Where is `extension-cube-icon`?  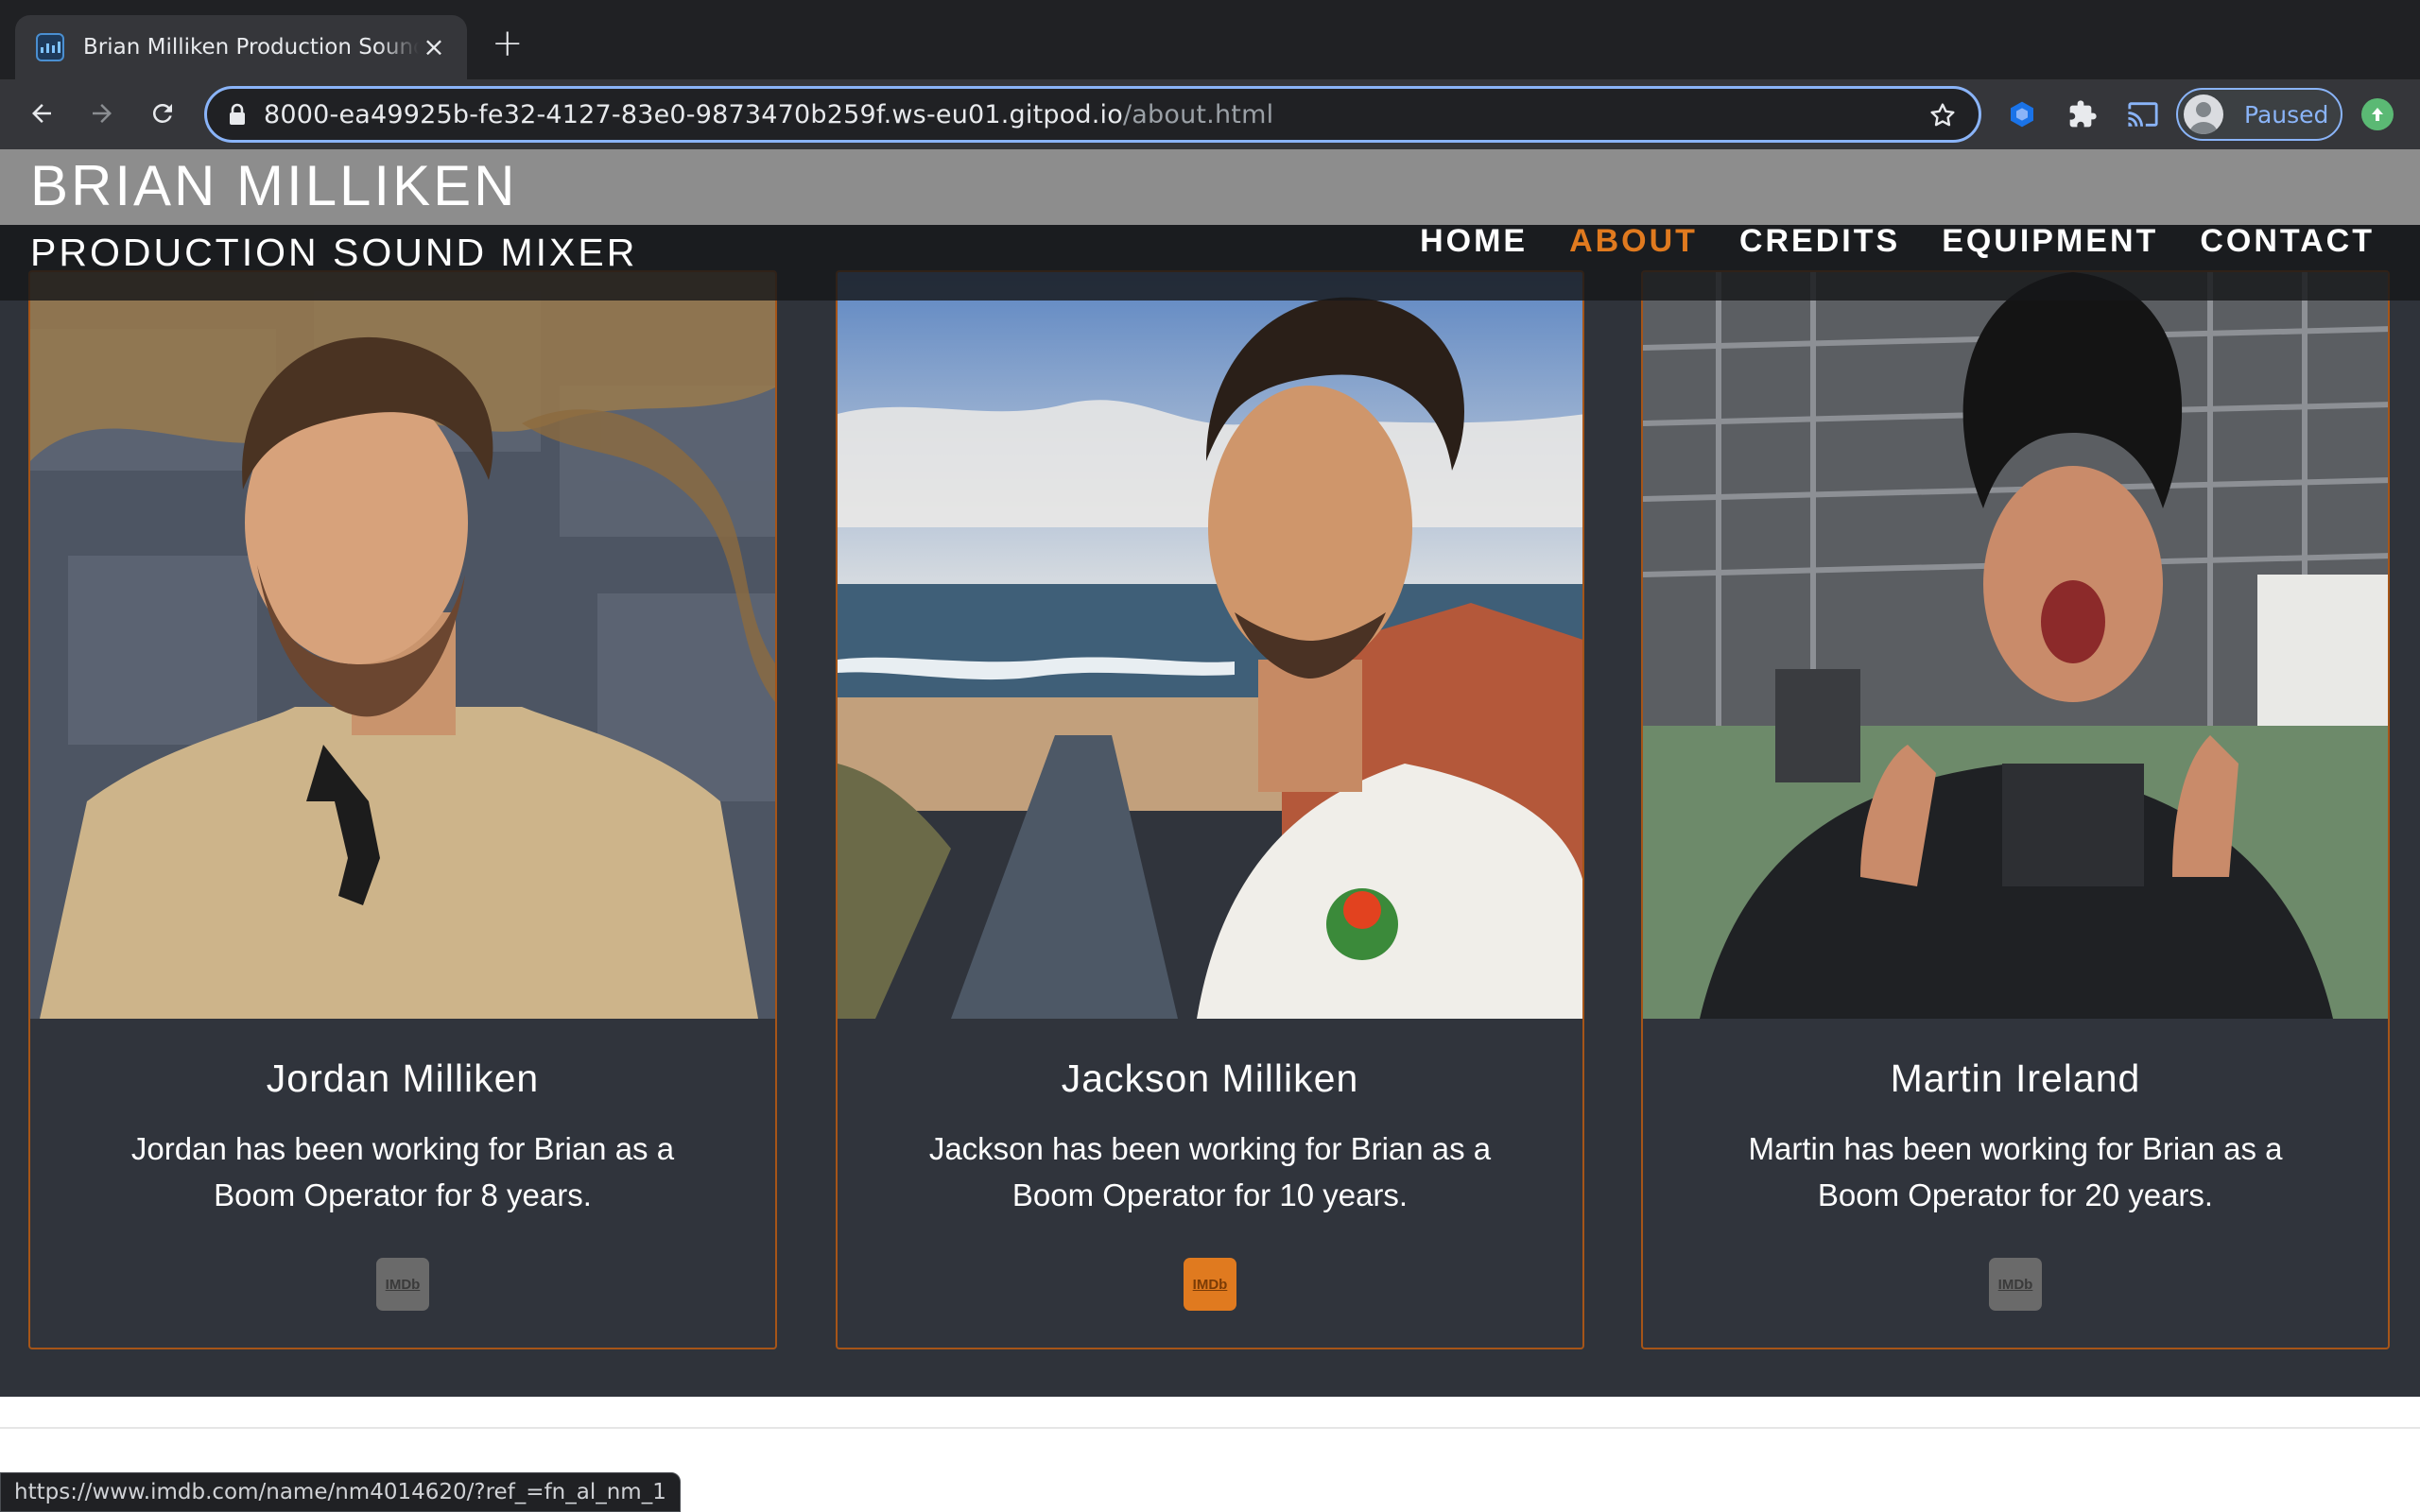
extension-cube-icon is located at coordinates (2022, 114).